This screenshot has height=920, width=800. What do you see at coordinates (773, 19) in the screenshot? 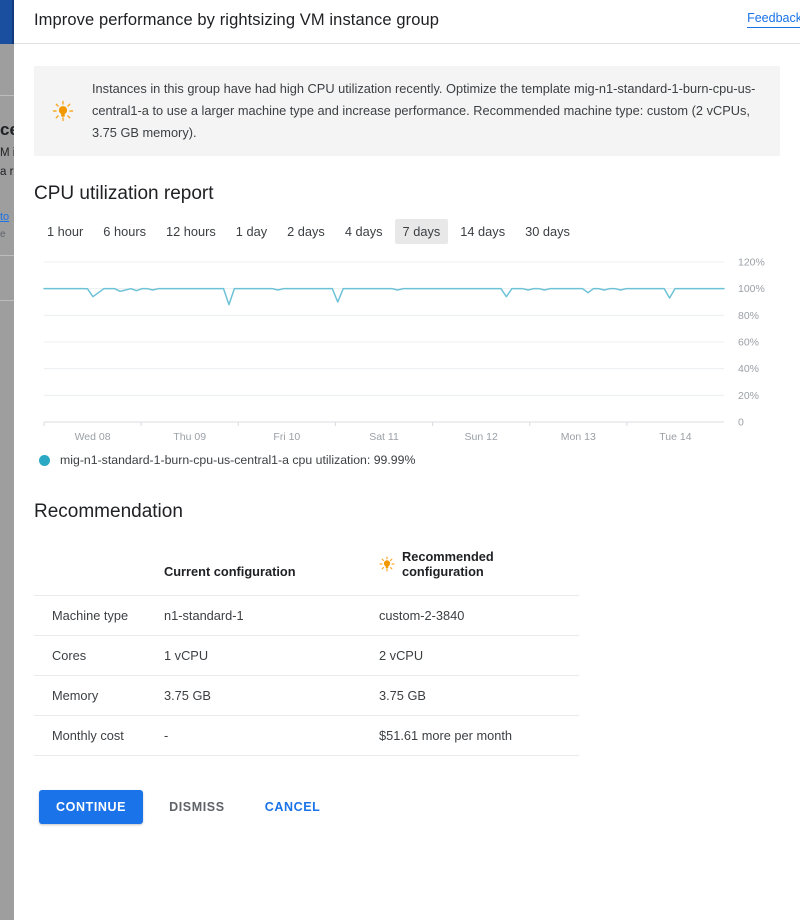
I see `feedback-link: Feedback` at bounding box center [773, 19].